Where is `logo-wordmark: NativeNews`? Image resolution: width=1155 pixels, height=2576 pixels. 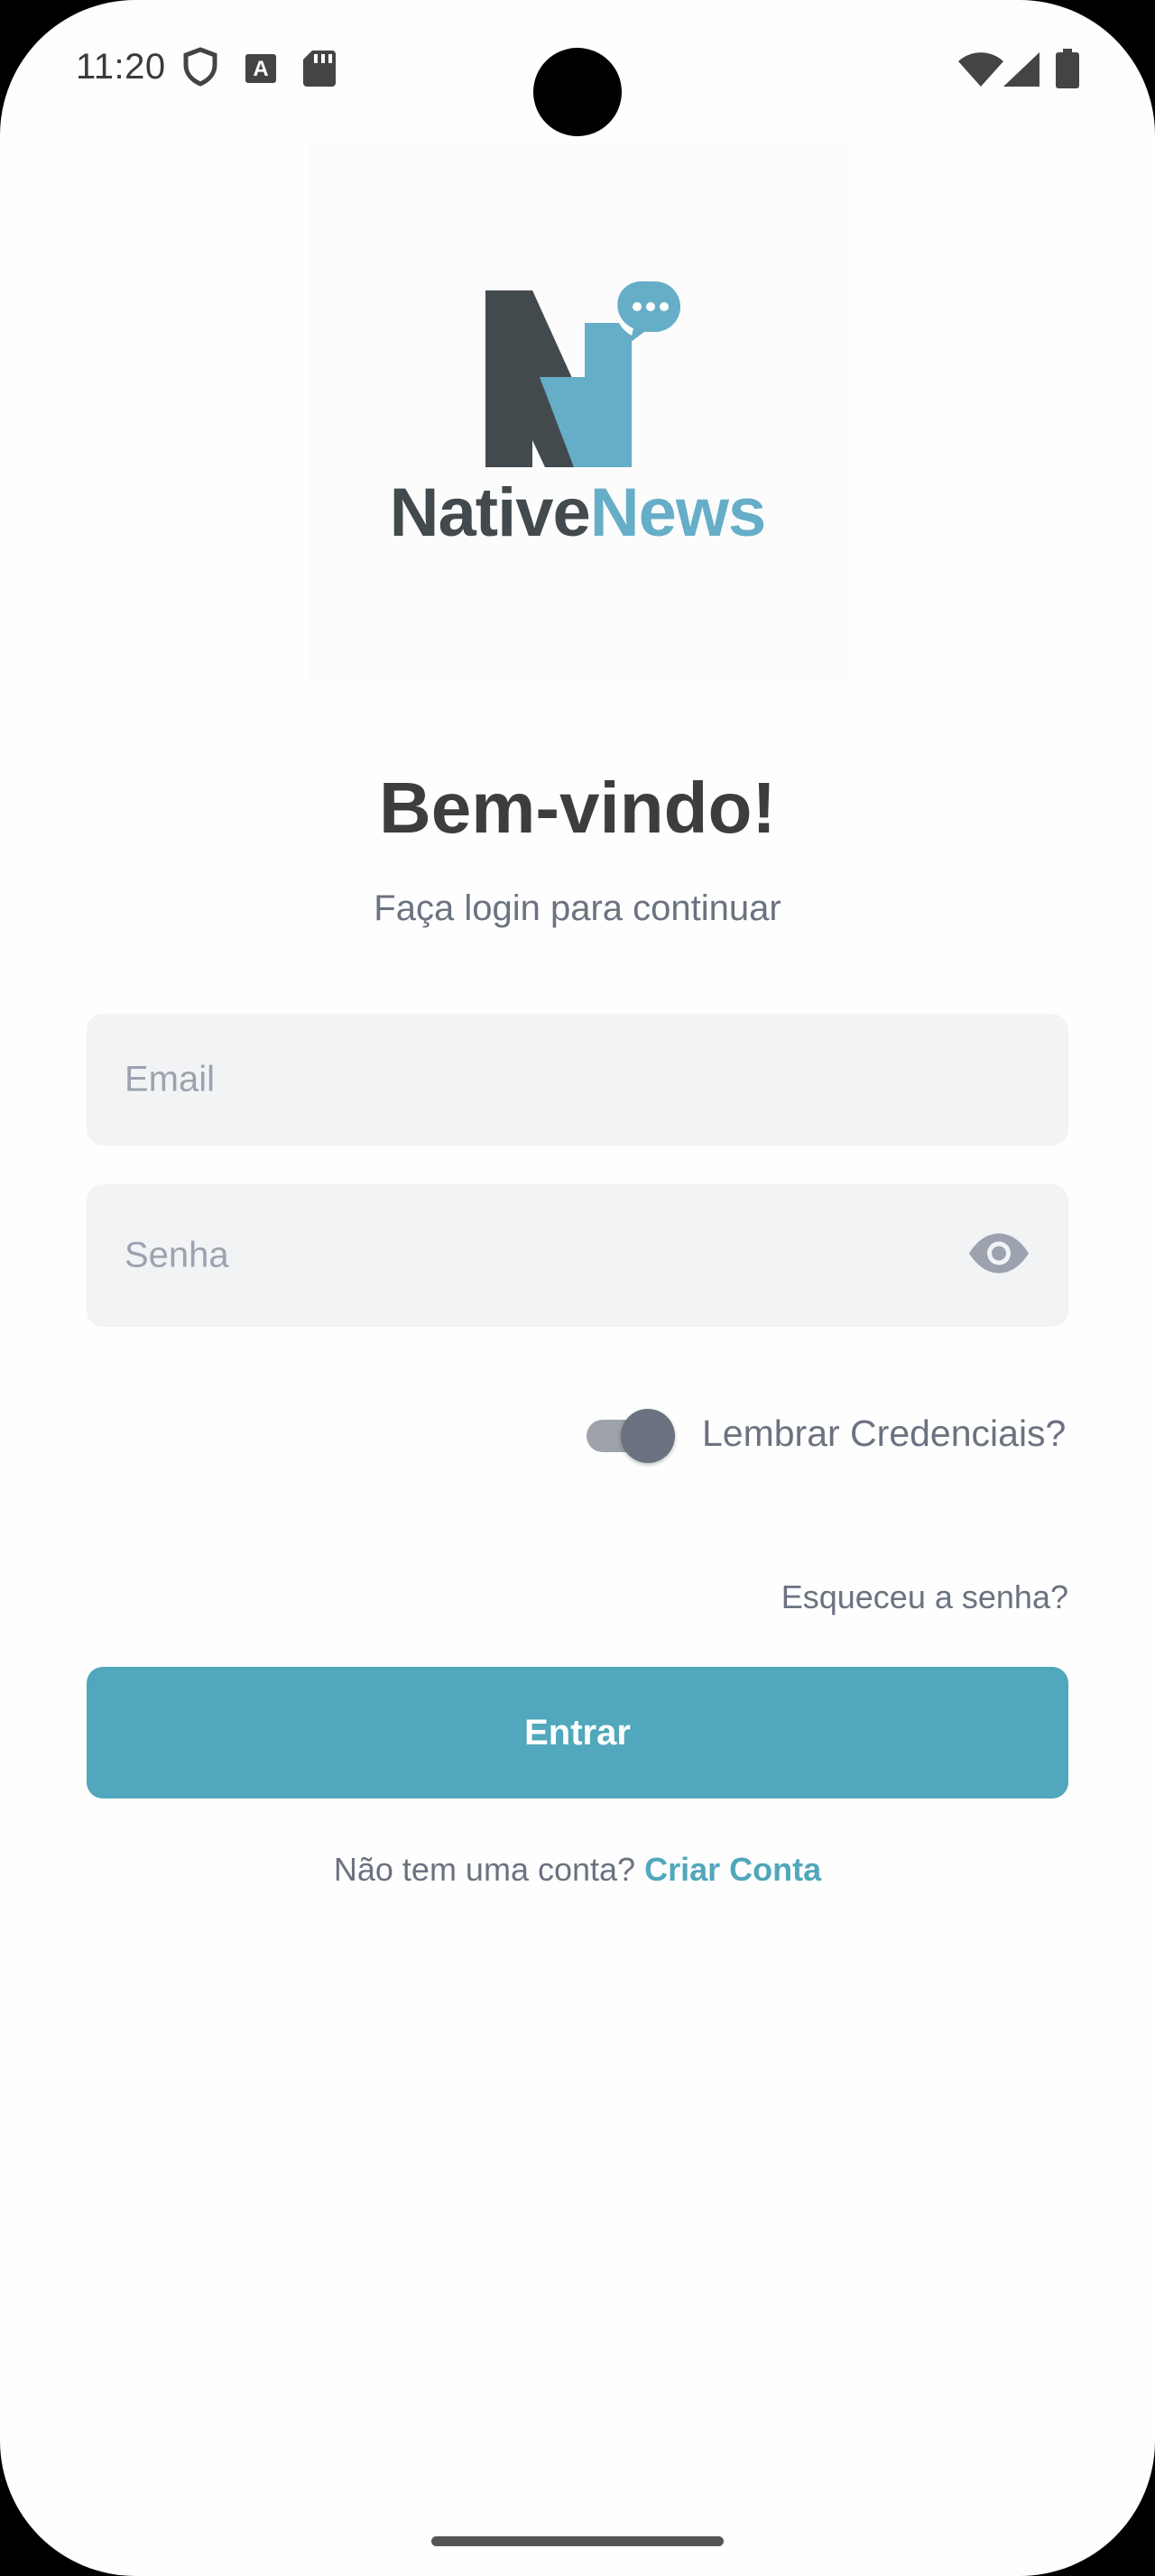
logo-wordmark: NativeNews is located at coordinates (577, 513).